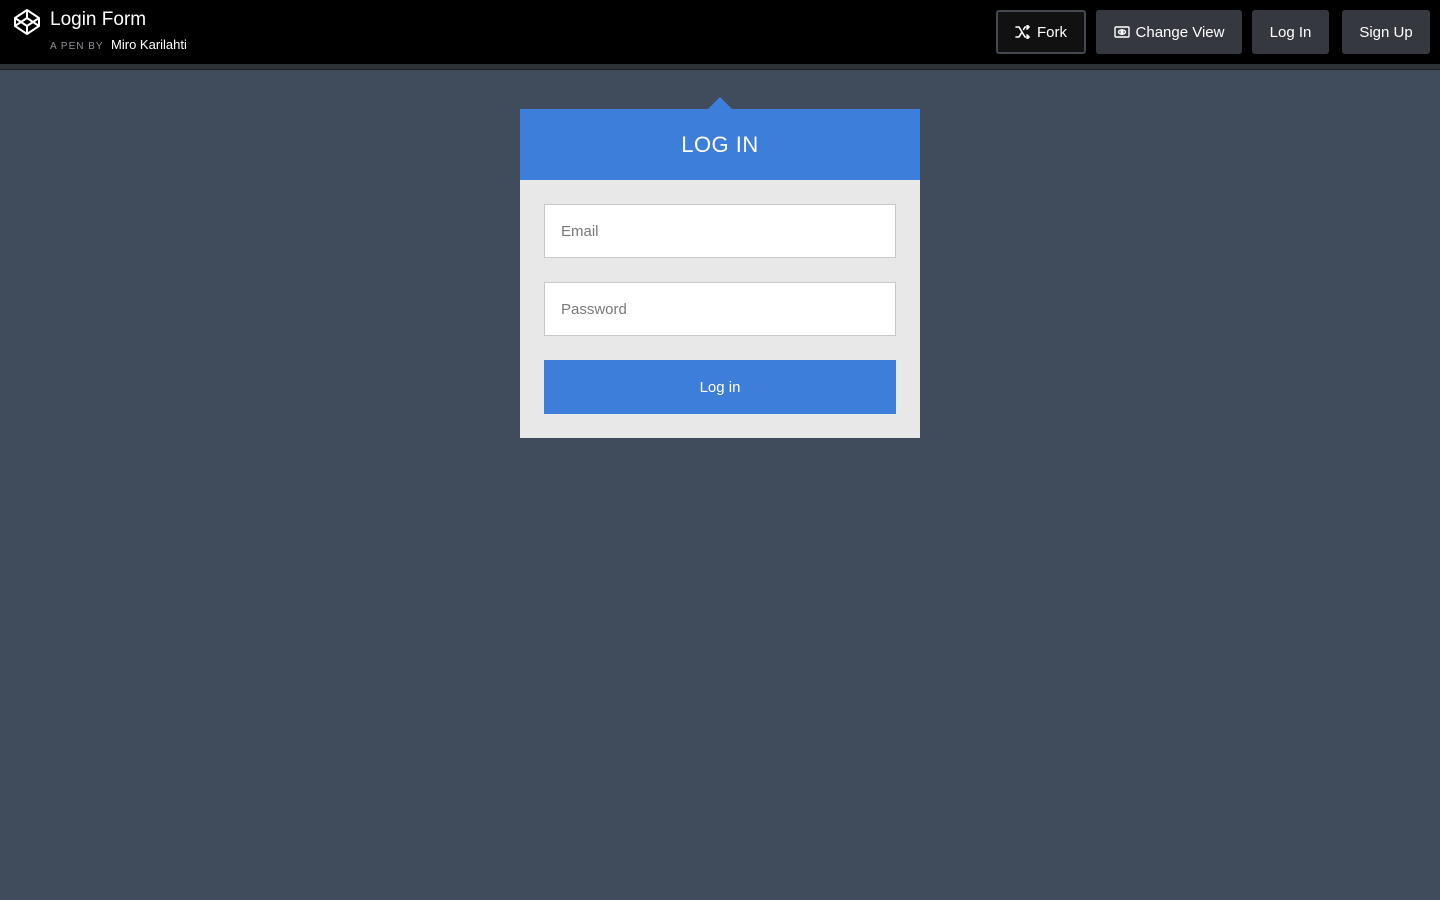 This screenshot has height=900, width=1440. I want to click on header-signup-button: Sign Up, so click(1386, 32).